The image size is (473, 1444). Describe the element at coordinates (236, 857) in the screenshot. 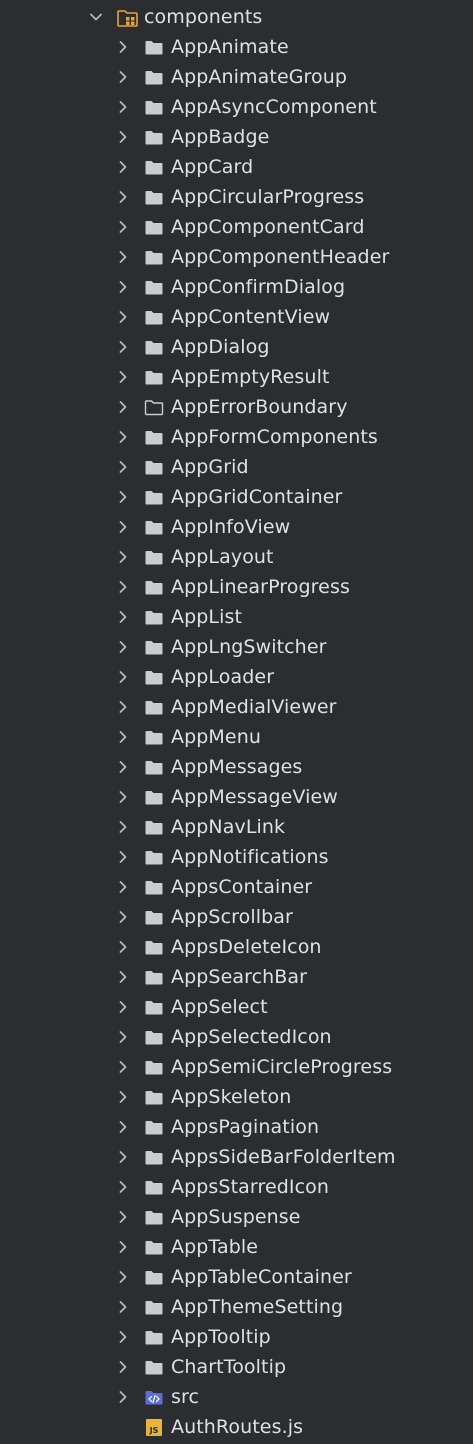

I see `tree-folder-item: AppNotifications` at that location.